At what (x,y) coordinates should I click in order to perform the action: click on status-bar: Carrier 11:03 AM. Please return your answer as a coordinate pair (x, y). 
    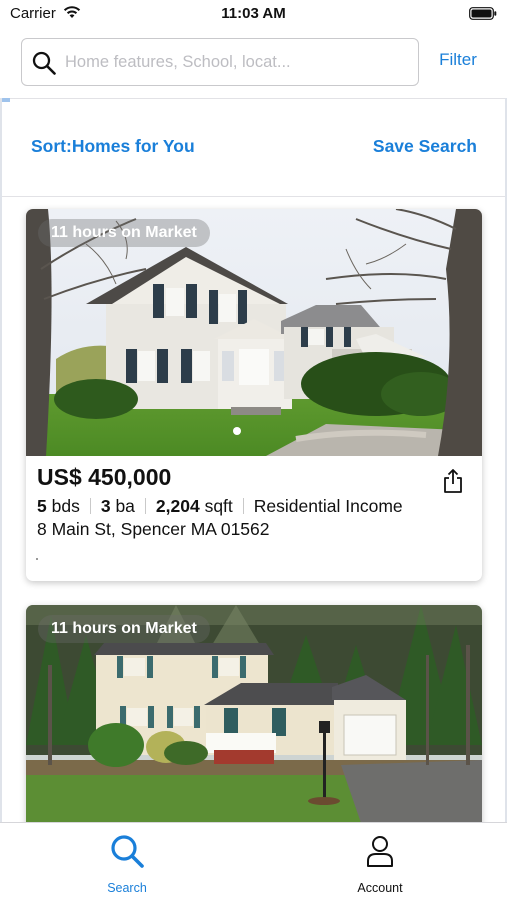
    Looking at the image, I should click on (253, 15).